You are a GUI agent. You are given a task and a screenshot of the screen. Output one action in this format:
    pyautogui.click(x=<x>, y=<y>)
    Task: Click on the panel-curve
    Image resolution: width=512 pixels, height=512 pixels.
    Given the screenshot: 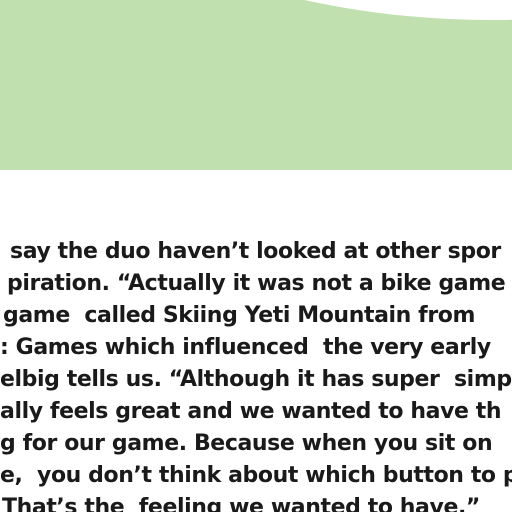 What is the action you would take?
    pyautogui.click(x=277, y=10)
    